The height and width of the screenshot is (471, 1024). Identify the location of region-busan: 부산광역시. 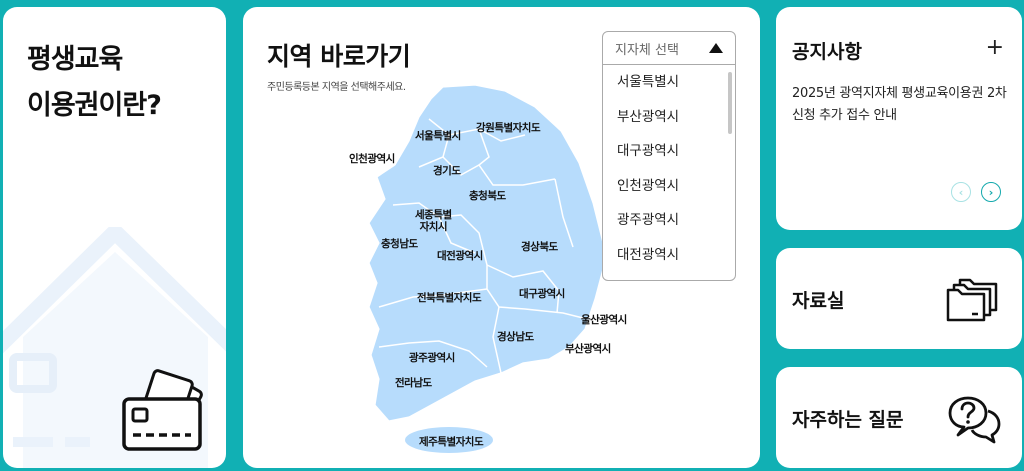
(588, 349).